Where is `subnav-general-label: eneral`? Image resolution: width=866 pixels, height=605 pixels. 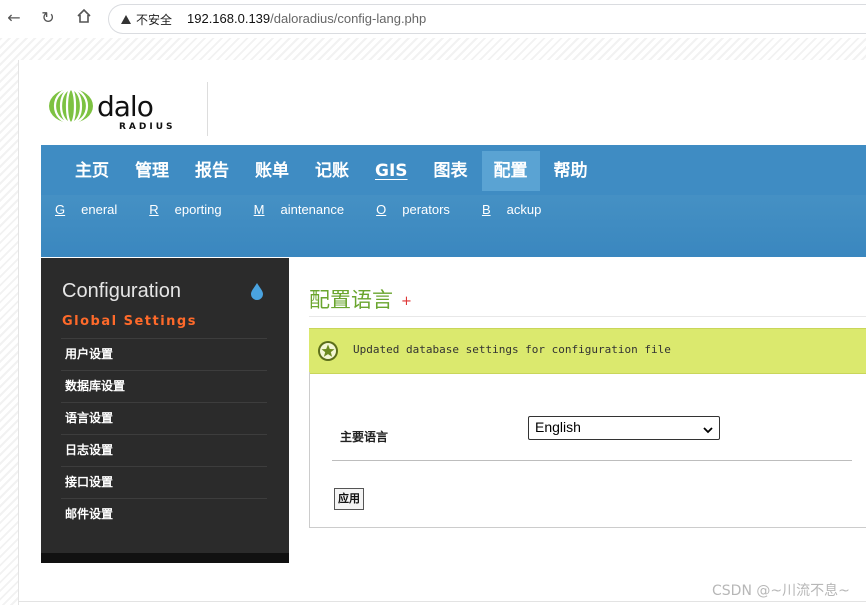 subnav-general-label: eneral is located at coordinates (99, 209).